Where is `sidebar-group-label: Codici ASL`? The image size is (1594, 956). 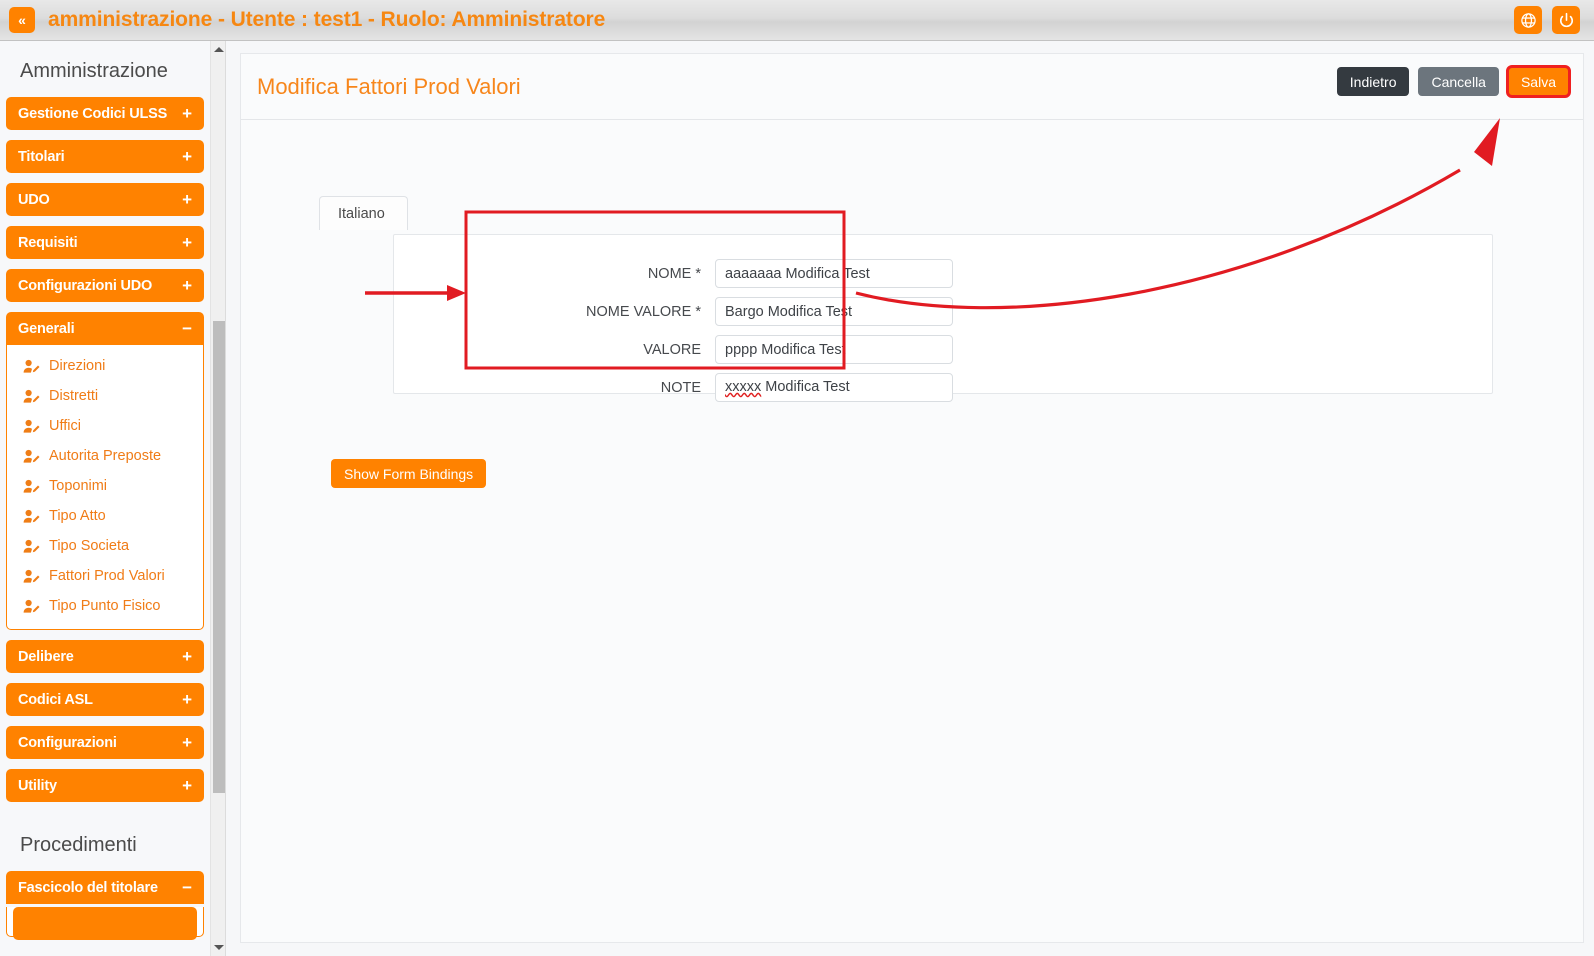
sidebar-group-label: Codici ASL is located at coordinates (55, 699).